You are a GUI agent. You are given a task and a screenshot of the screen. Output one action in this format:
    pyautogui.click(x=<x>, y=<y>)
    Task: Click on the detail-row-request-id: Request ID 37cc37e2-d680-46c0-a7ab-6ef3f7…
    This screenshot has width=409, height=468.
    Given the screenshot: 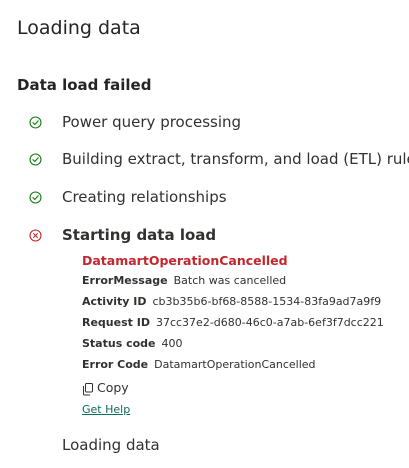 What is the action you would take?
    pyautogui.click(x=242, y=322)
    